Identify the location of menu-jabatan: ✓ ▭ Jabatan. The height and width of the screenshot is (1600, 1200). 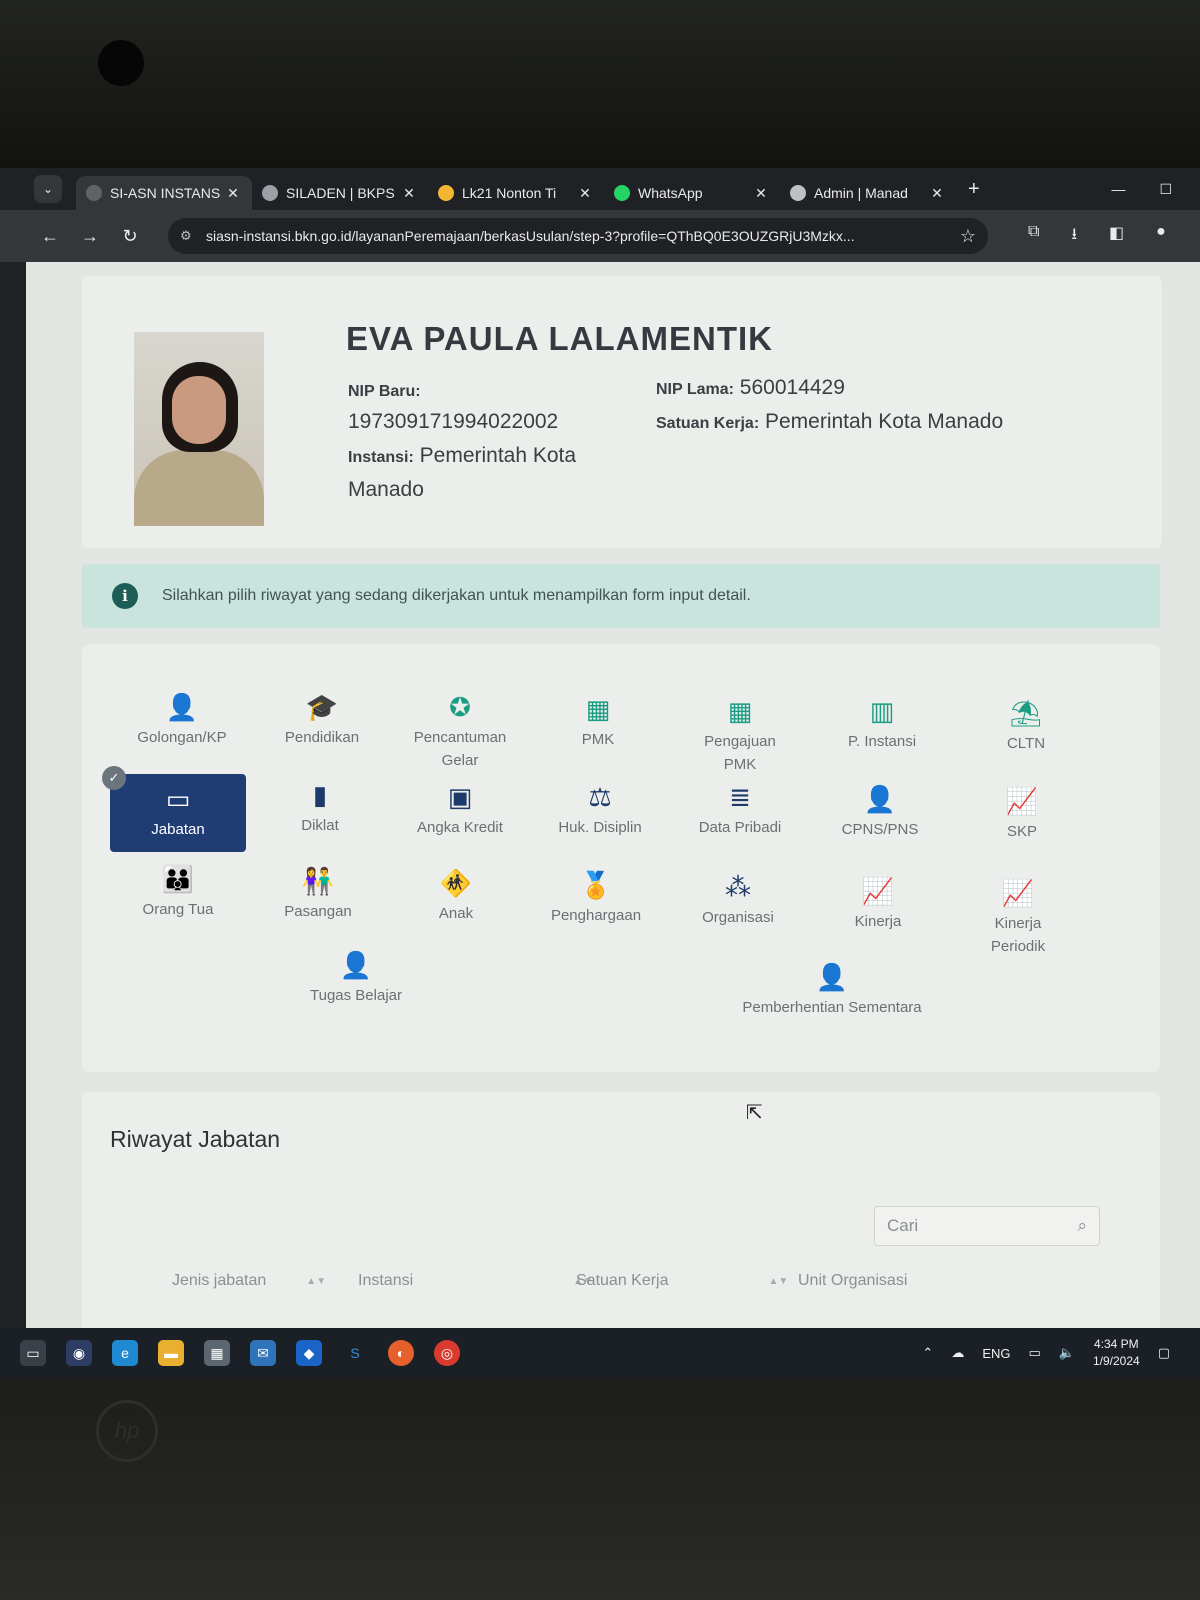
(174, 809).